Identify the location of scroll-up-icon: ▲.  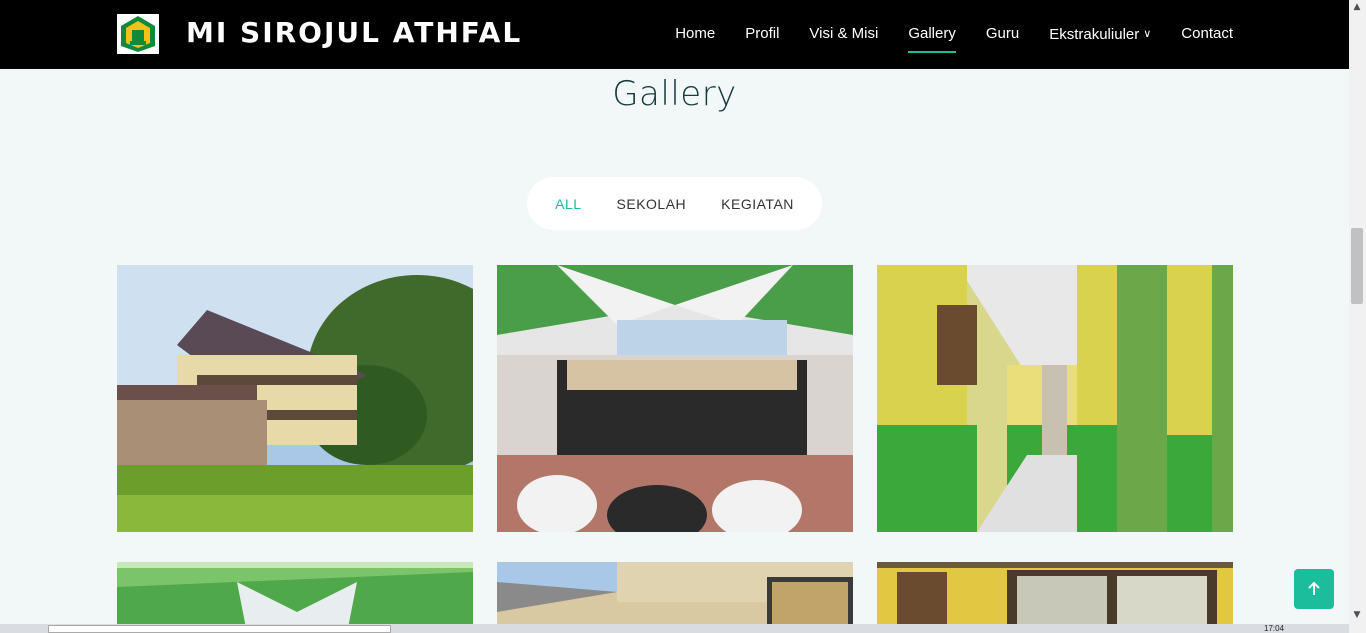
(1357, 7).